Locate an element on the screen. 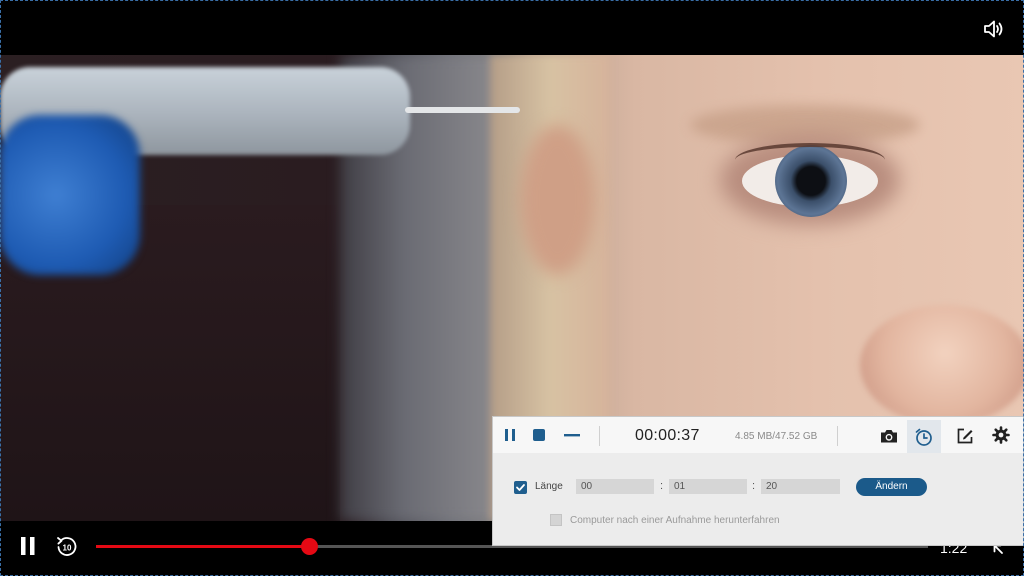 This screenshot has height=576, width=1024. stop-icon is located at coordinates (539, 435).